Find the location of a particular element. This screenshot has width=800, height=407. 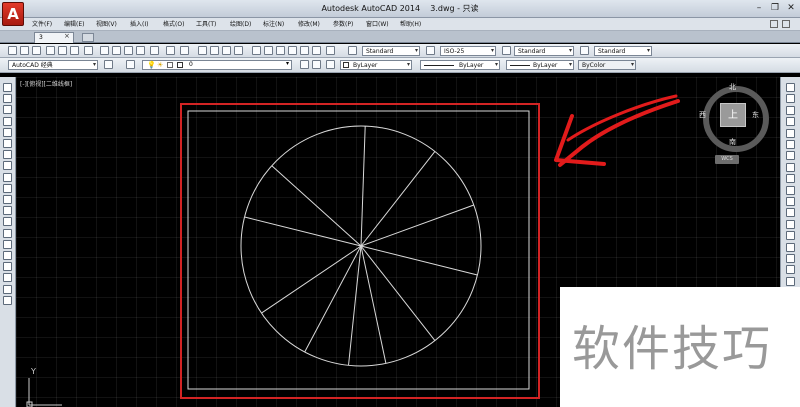

add-selected-icon is located at coordinates (7, 300).